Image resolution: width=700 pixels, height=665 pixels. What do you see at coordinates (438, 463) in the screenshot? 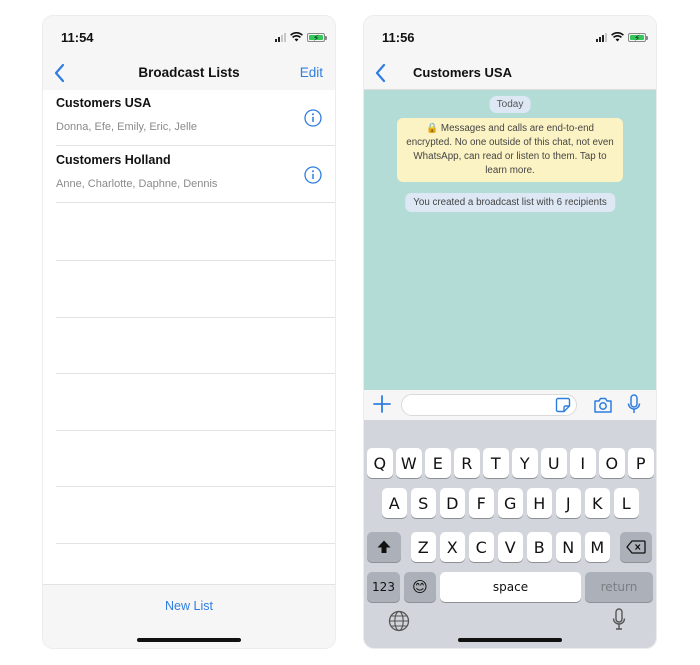
I see `key-e: E` at bounding box center [438, 463].